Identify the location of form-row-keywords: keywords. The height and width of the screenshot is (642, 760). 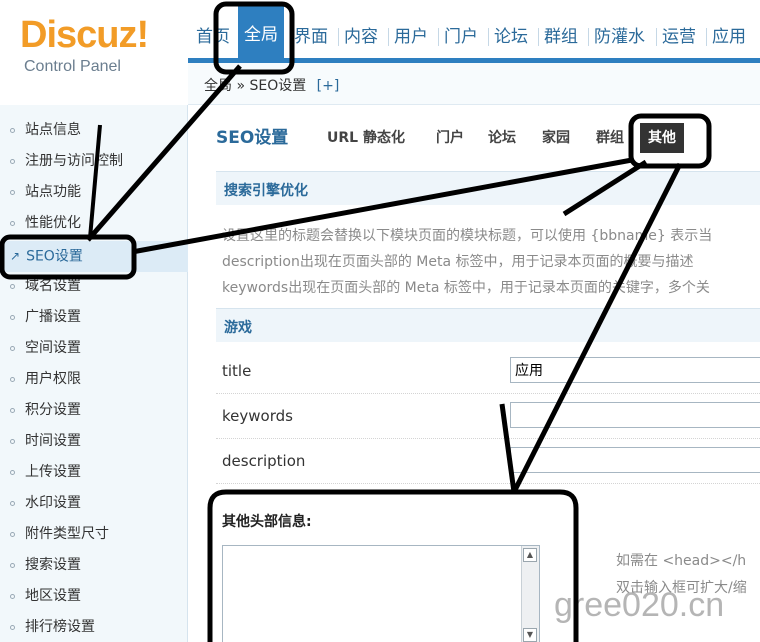
(488, 416).